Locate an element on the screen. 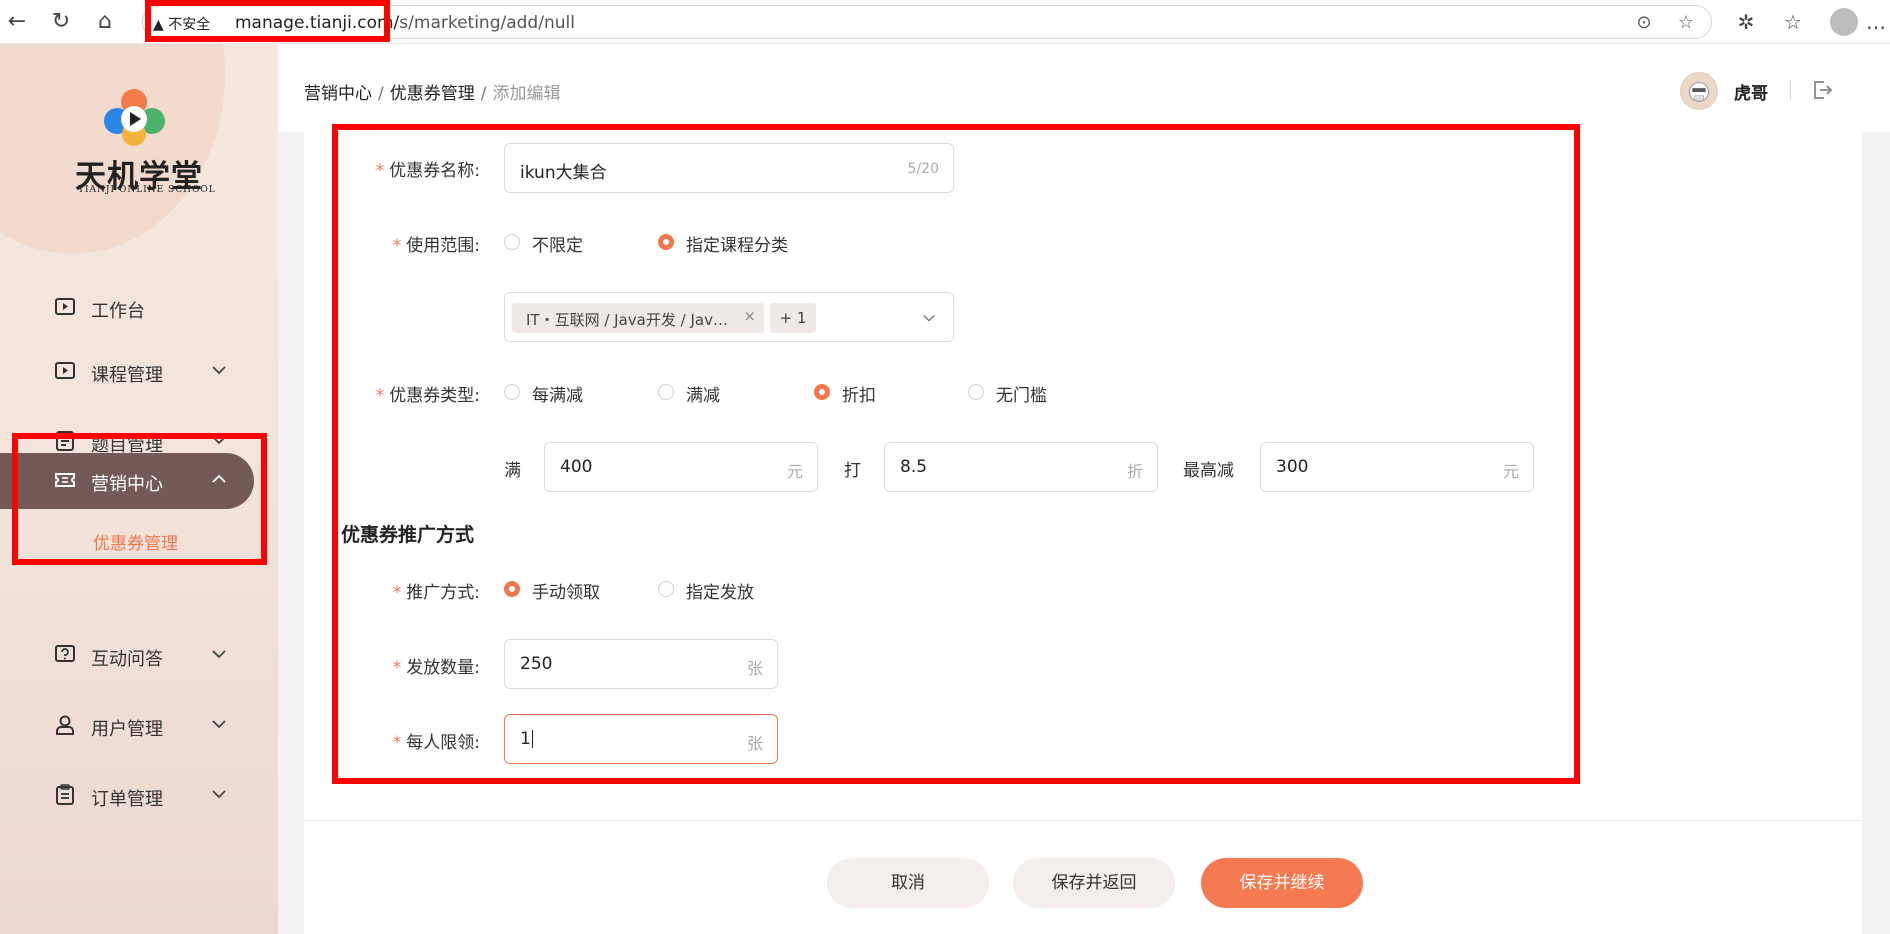 Image resolution: width=1890 pixels, height=934 pixels. url-text: manage.tianji.com/s/marketing/add/null is located at coordinates (405, 23).